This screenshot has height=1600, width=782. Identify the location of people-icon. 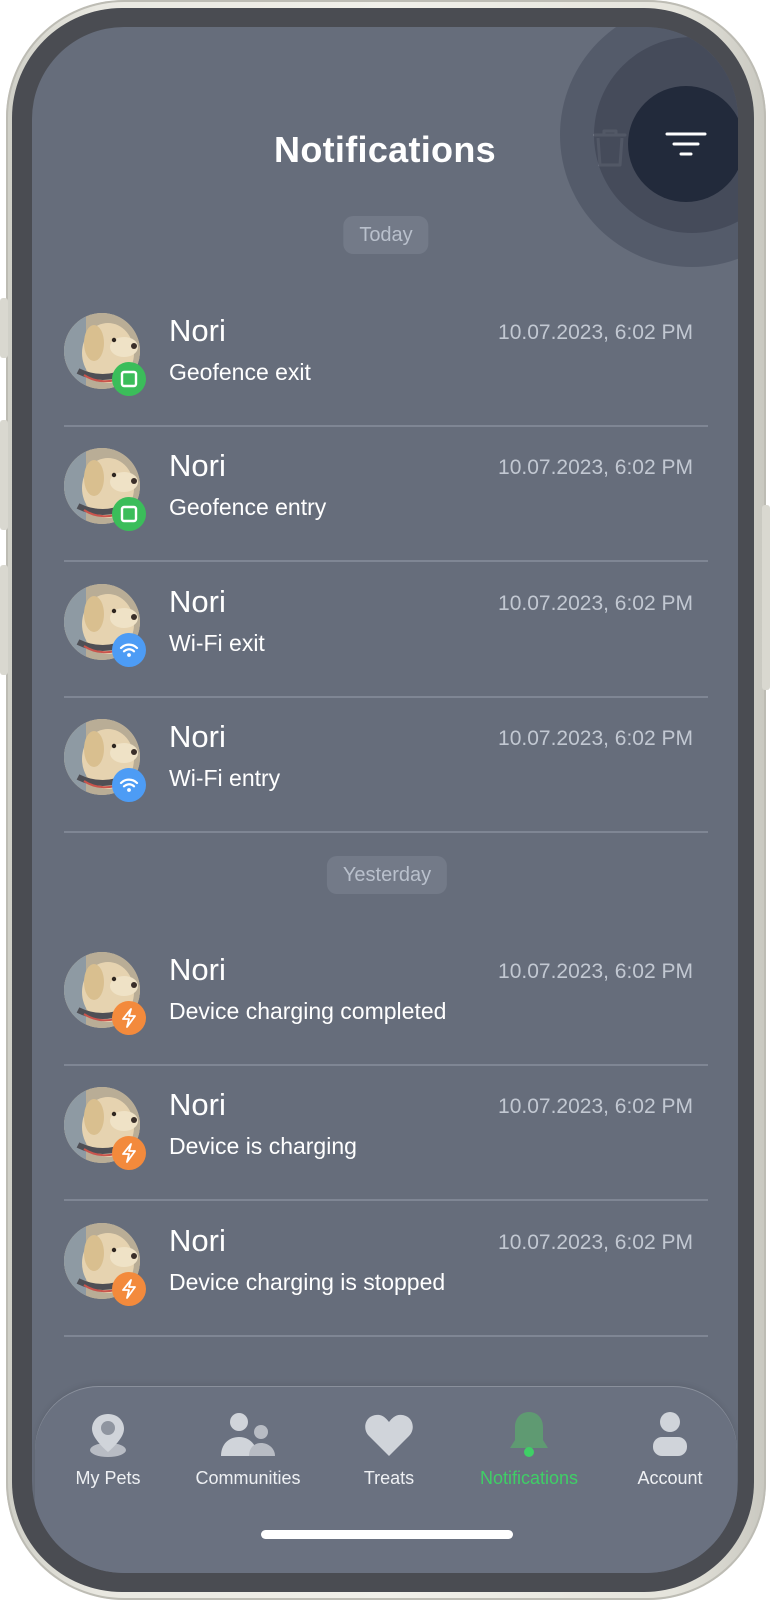
(248, 1434).